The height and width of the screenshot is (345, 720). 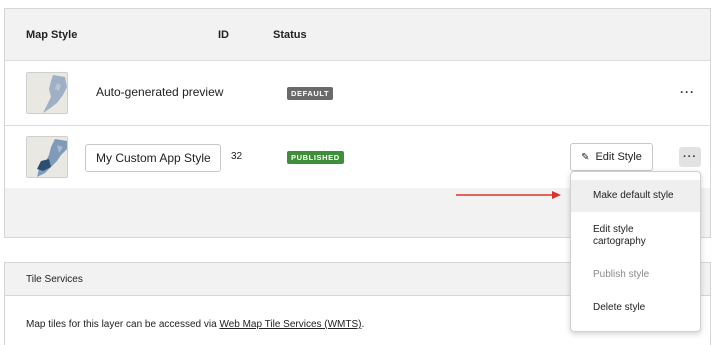 I want to click on menu-item-delete-style: Delete style, so click(x=635, y=307).